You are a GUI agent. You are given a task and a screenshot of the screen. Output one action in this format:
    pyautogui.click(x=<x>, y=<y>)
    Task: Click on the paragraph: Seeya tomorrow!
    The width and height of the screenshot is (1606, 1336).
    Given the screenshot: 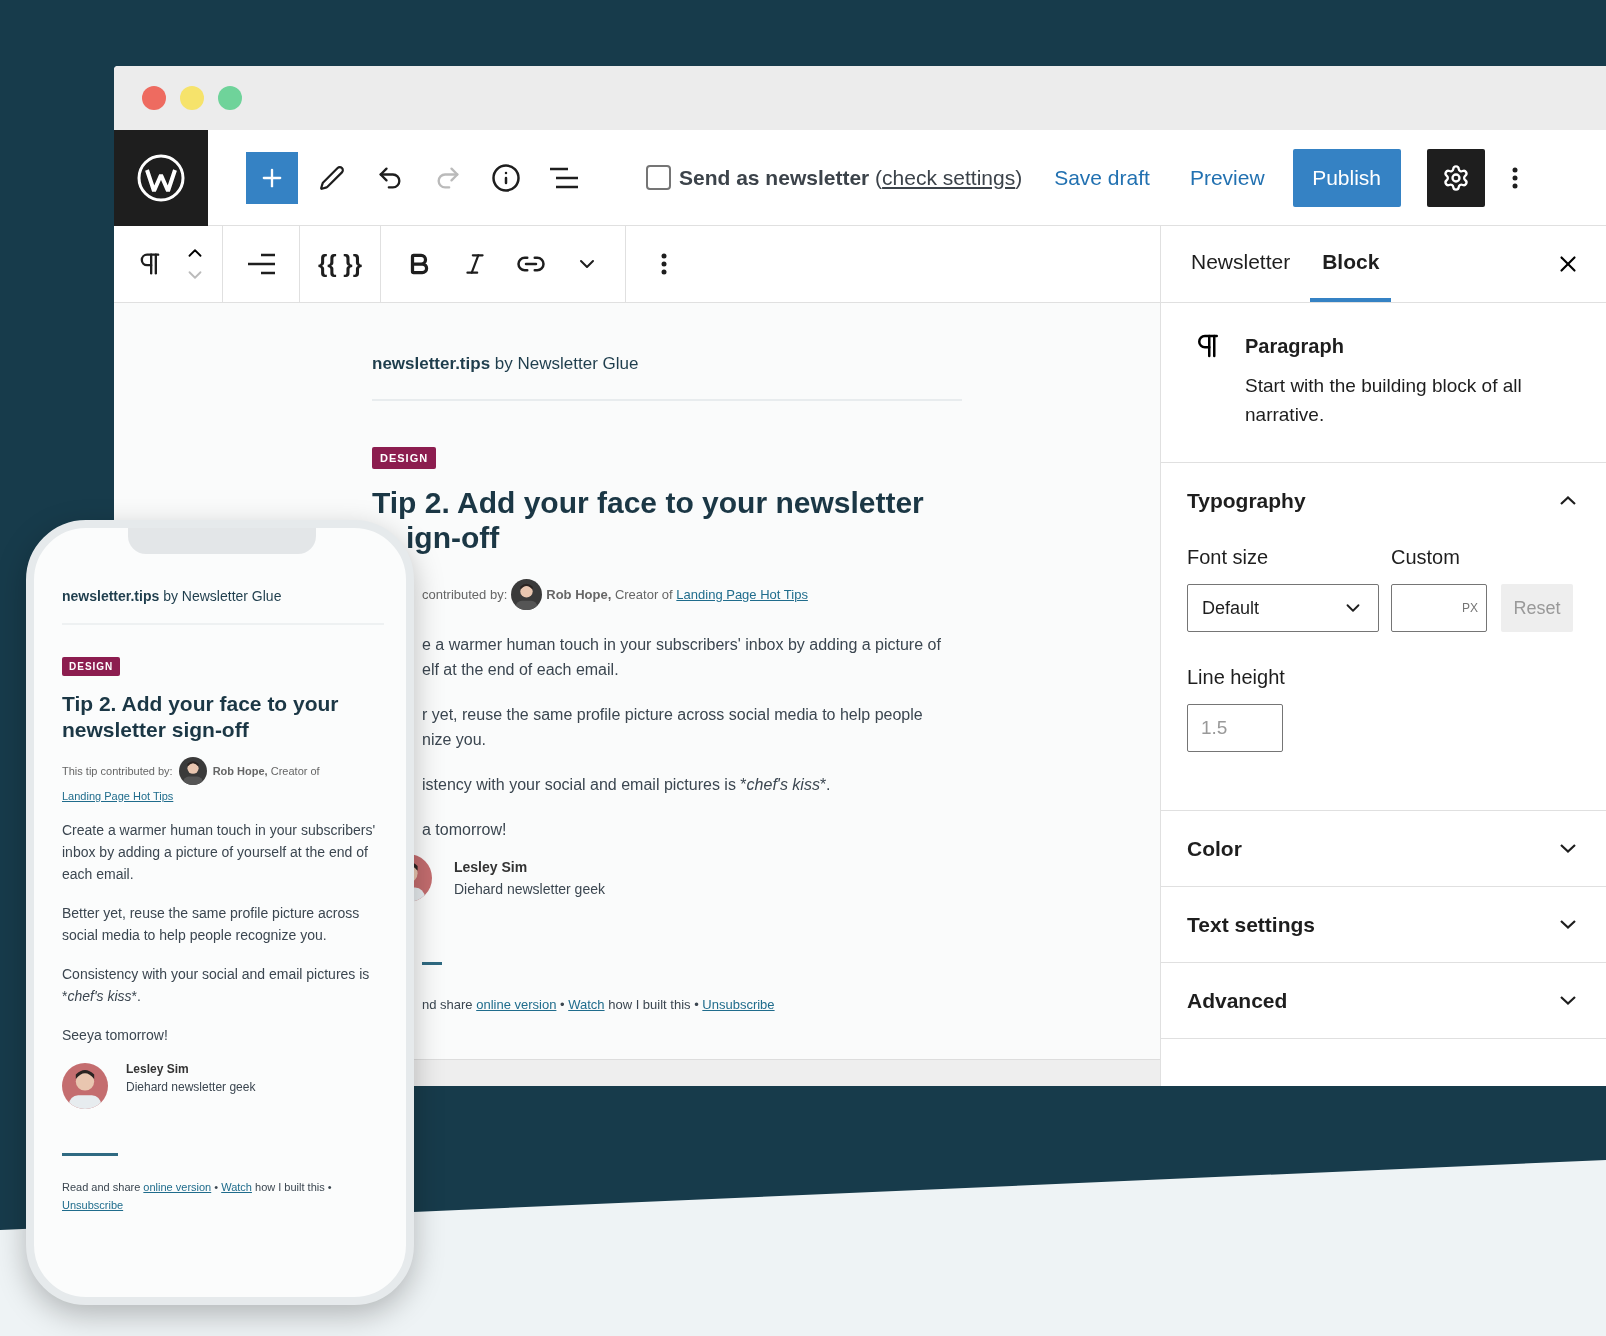 What is the action you would take?
    pyautogui.click(x=115, y=1035)
    